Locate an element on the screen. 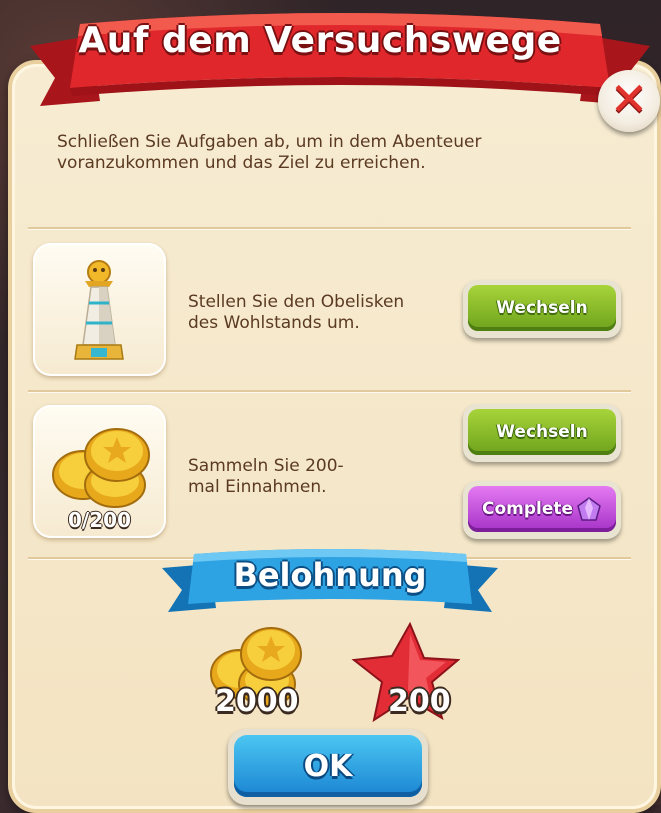  task-1-icon-tile is located at coordinates (99, 309).